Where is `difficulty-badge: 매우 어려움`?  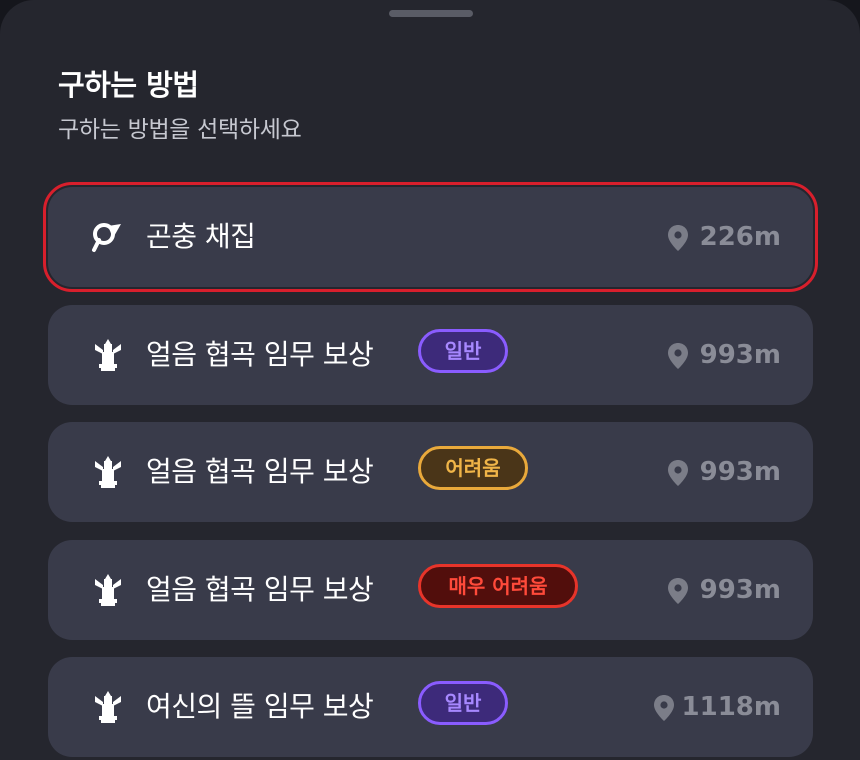
difficulty-badge: 매우 어려움 is located at coordinates (498, 586).